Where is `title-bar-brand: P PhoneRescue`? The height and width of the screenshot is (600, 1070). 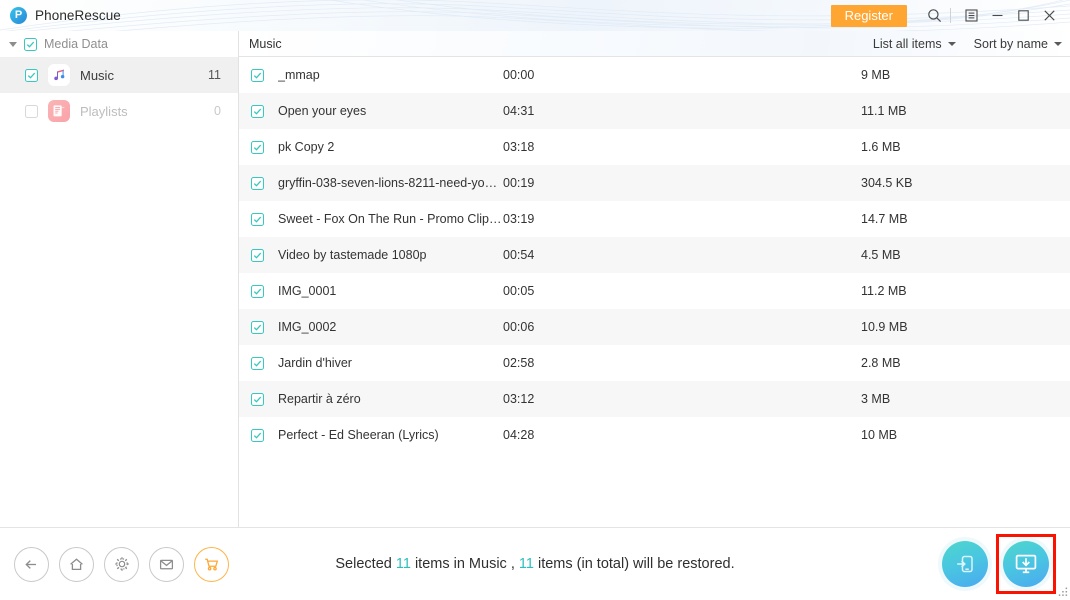
title-bar-brand: P PhoneRescue is located at coordinates (65, 15).